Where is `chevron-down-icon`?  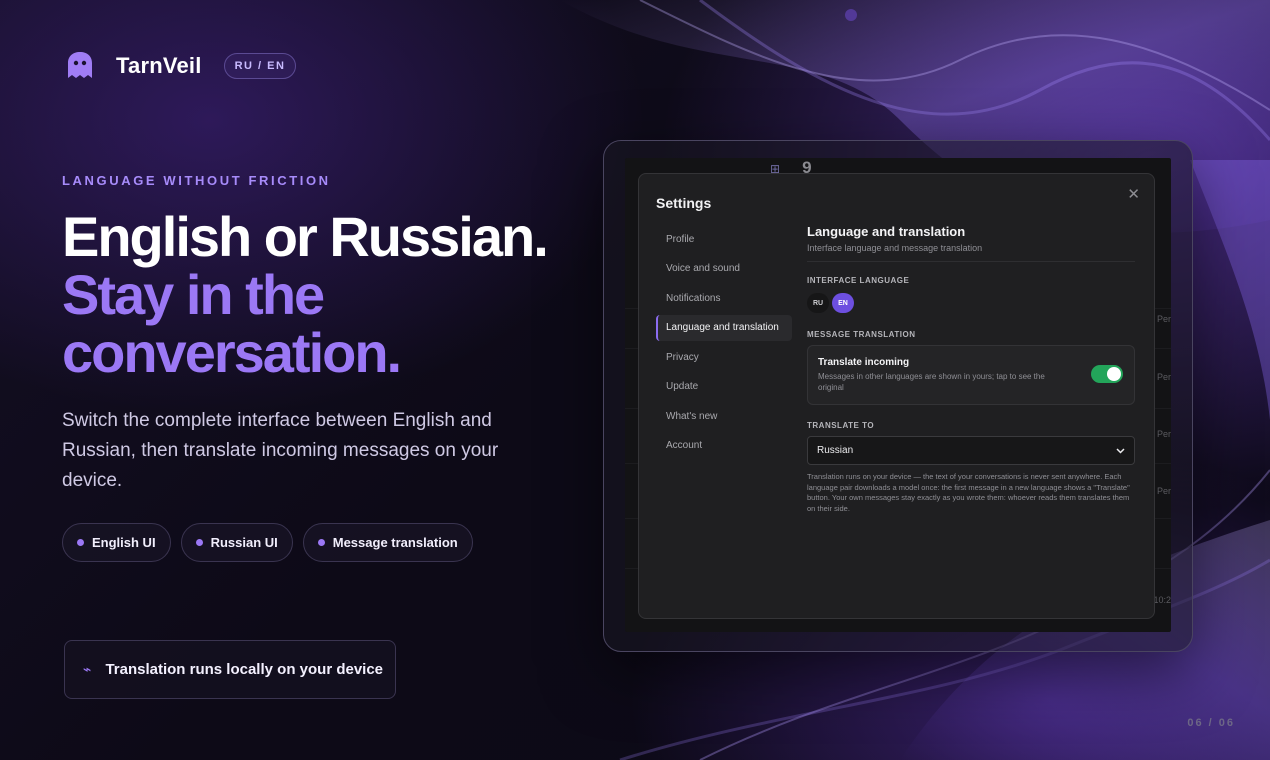
chevron-down-icon is located at coordinates (1120, 450).